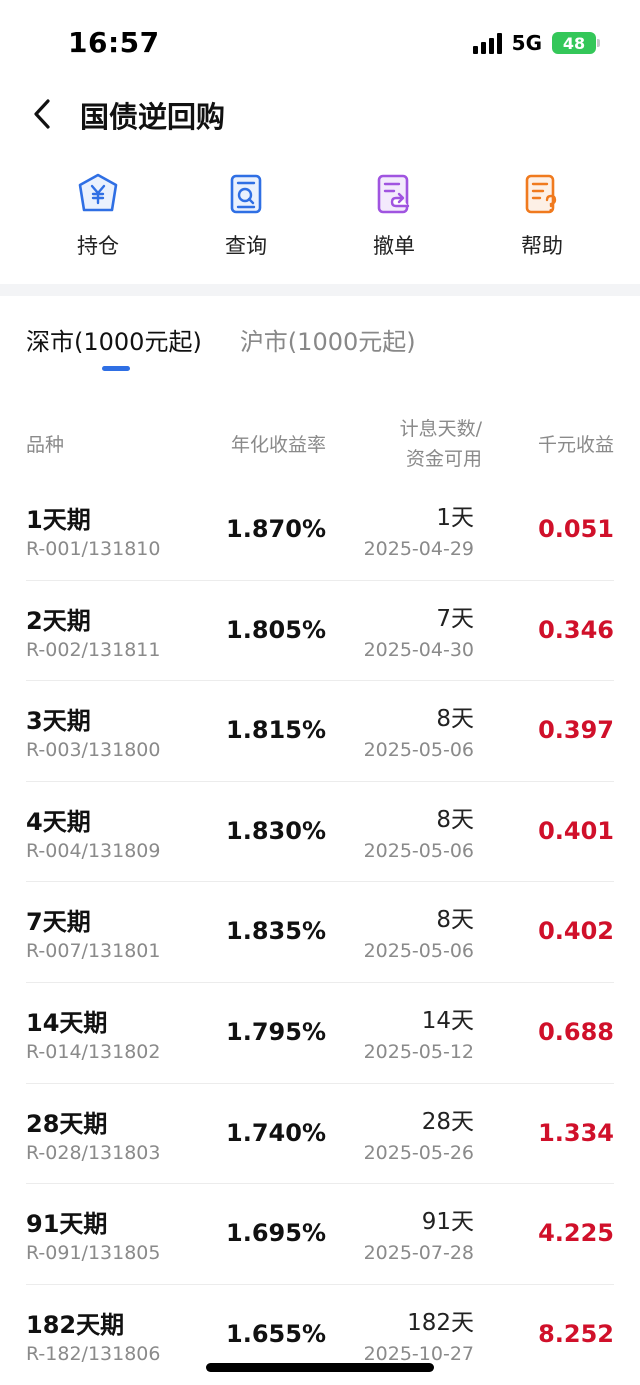 The height and width of the screenshot is (1385, 640). What do you see at coordinates (276, 830) in the screenshot?
I see `row-rate: 1.830%` at bounding box center [276, 830].